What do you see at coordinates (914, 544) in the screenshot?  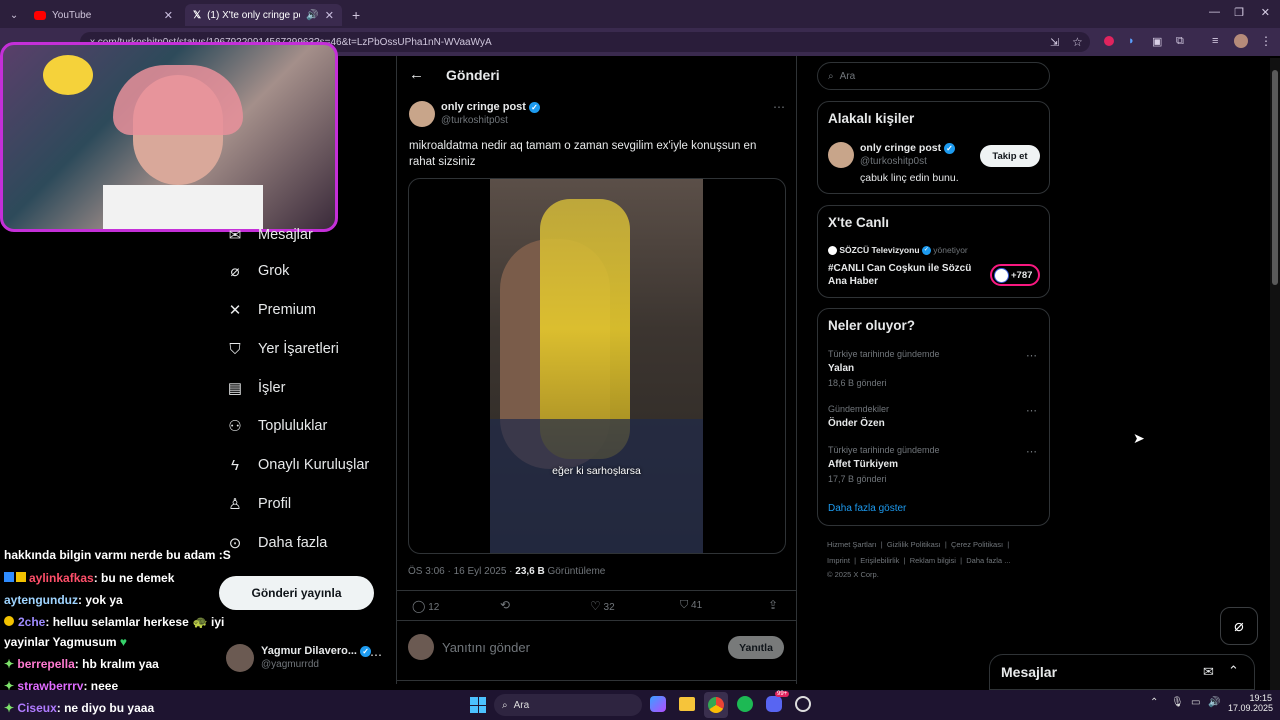 I see `footer-link: Gizlilik Politikası` at bounding box center [914, 544].